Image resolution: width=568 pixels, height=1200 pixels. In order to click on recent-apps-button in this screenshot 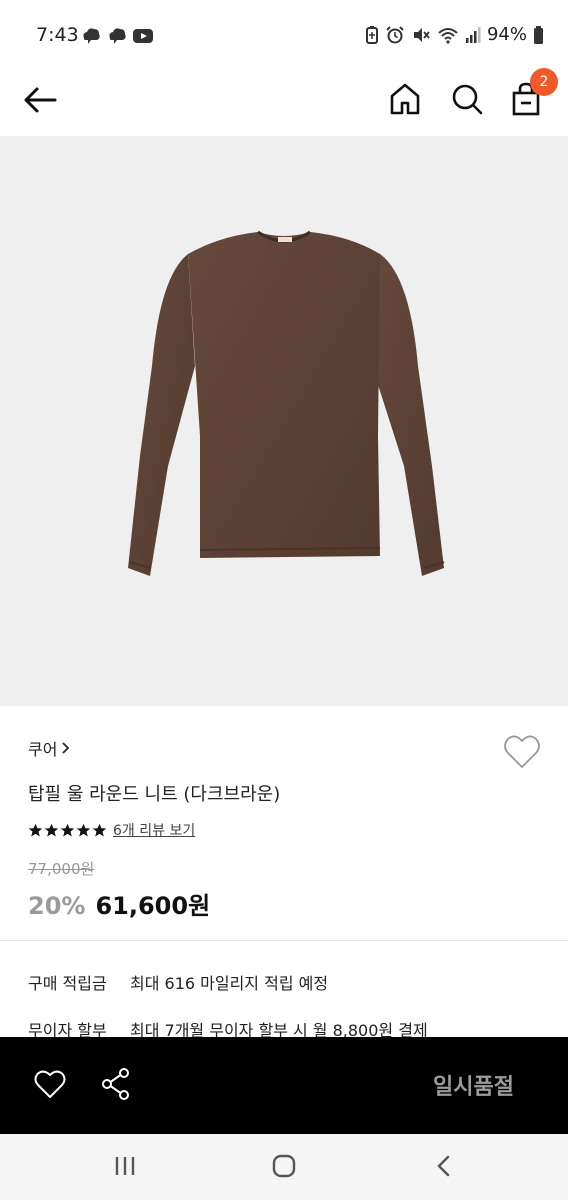, I will do `click(125, 1166)`.